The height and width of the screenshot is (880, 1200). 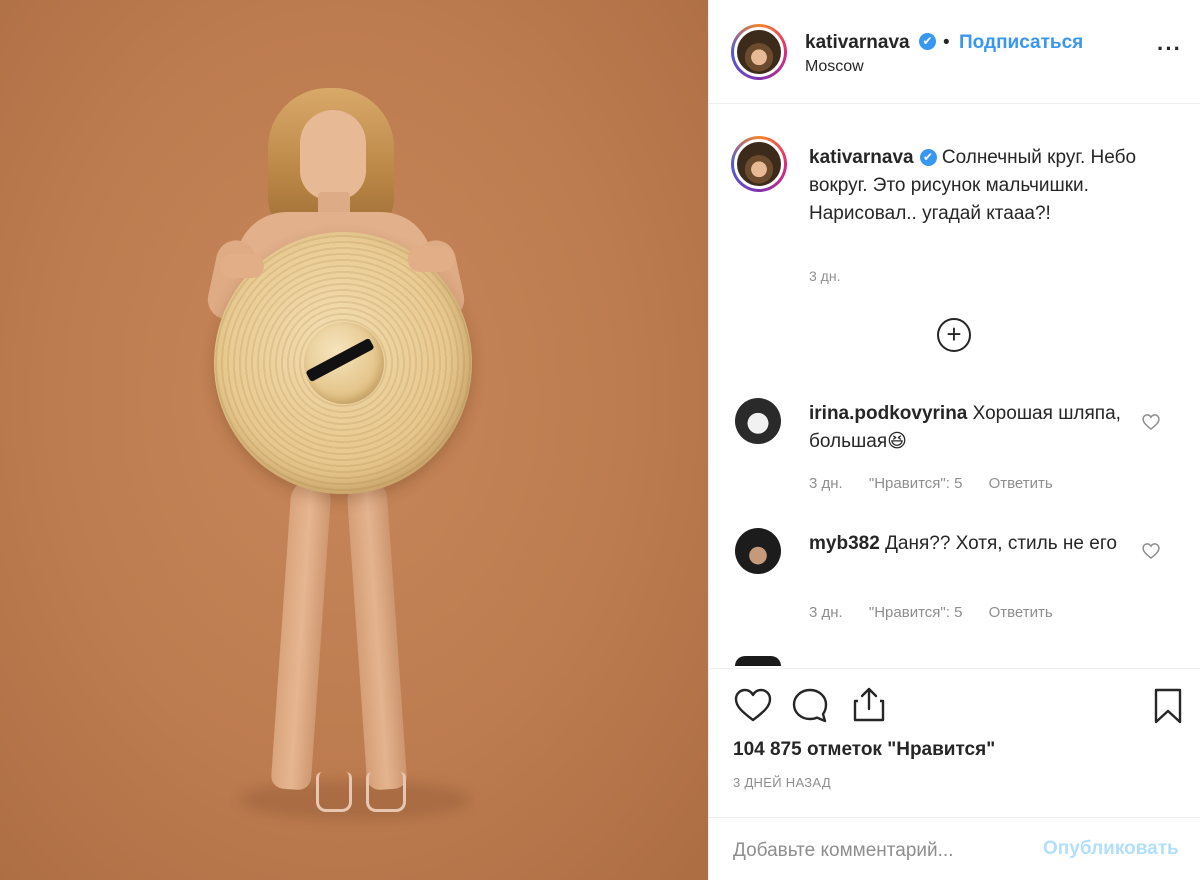 What do you see at coordinates (1111, 849) in the screenshot?
I see `publish-button: Опубликовать` at bounding box center [1111, 849].